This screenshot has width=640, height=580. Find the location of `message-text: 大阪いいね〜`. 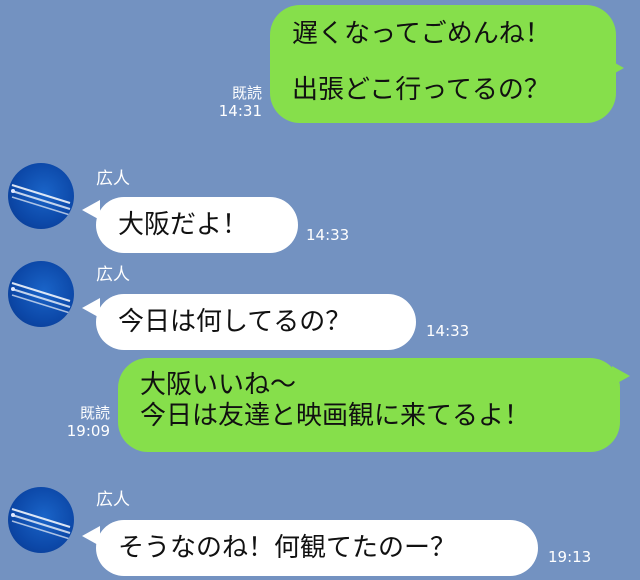

message-text: 大阪いいね〜 is located at coordinates (218, 385).